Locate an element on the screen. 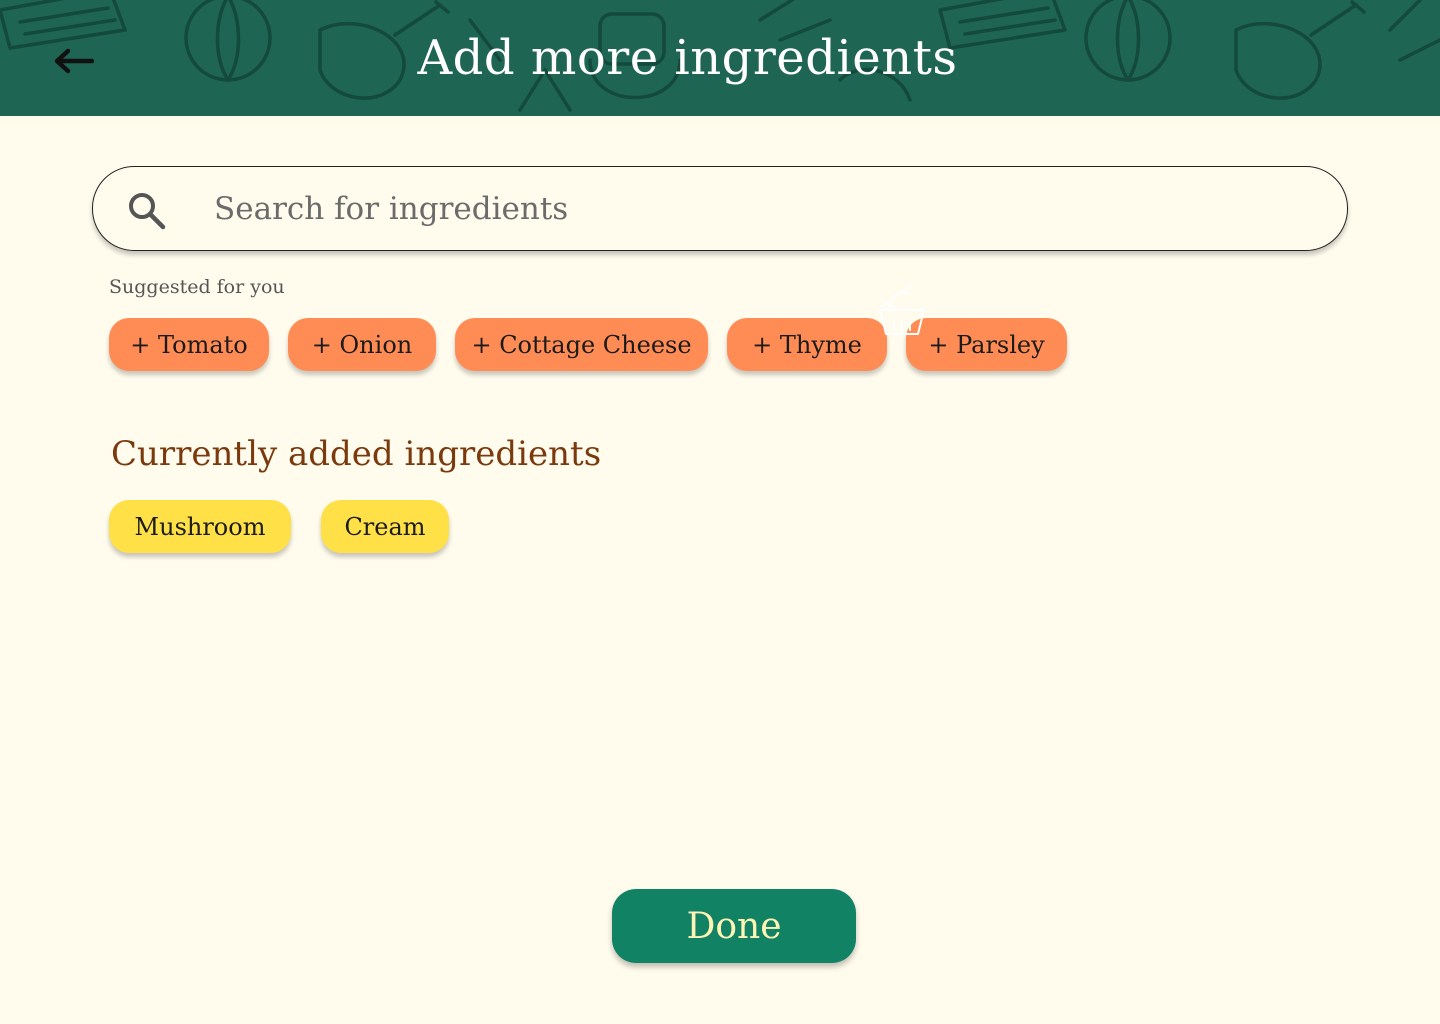 Image resolution: width=1440 pixels, height=1024 pixels. header-bar: Add more ingredients is located at coordinates (720, 58).